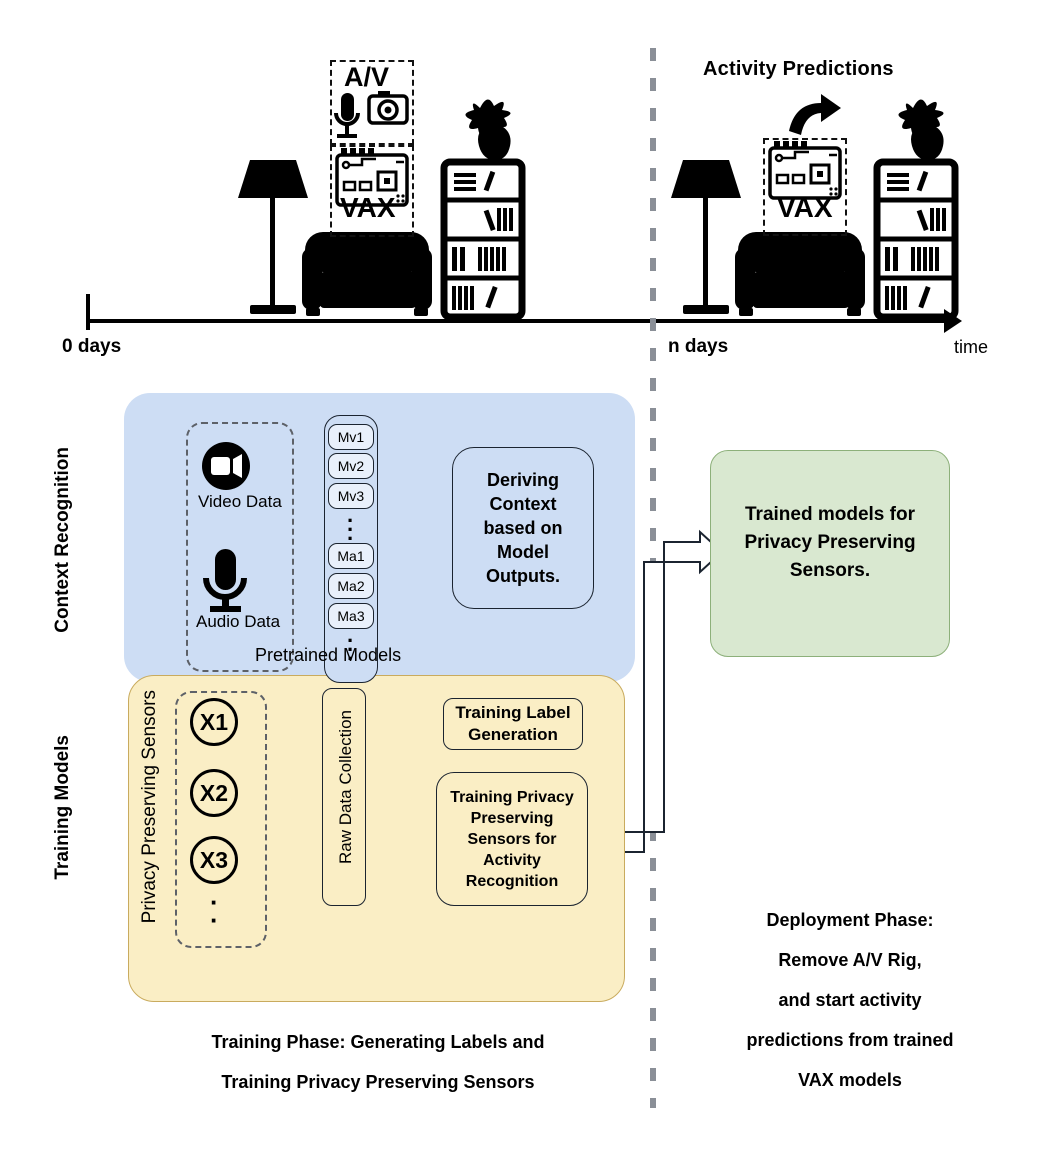 This screenshot has height=1160, width=1062. What do you see at coordinates (351, 496) in the screenshot?
I see `model-mv3: Mv3` at bounding box center [351, 496].